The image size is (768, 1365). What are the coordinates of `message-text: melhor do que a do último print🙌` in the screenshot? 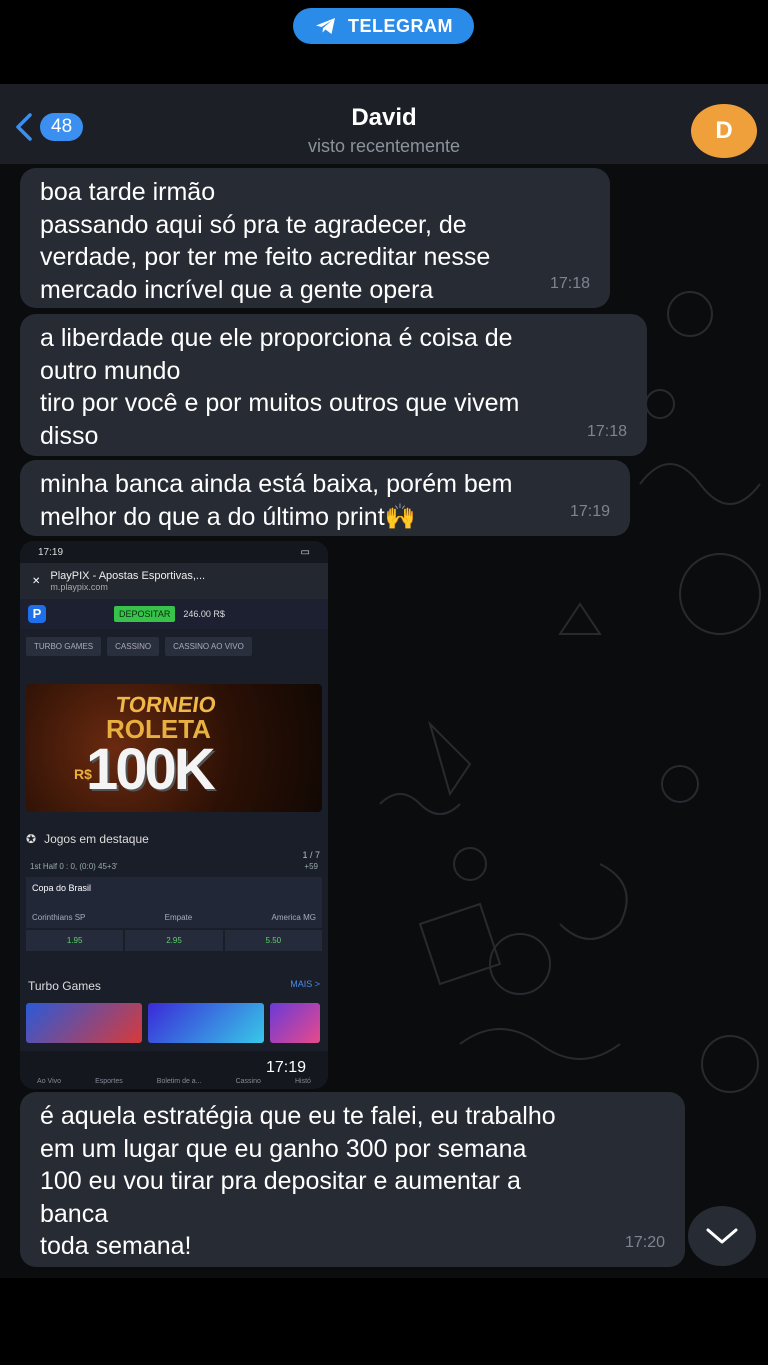 It's located at (228, 516).